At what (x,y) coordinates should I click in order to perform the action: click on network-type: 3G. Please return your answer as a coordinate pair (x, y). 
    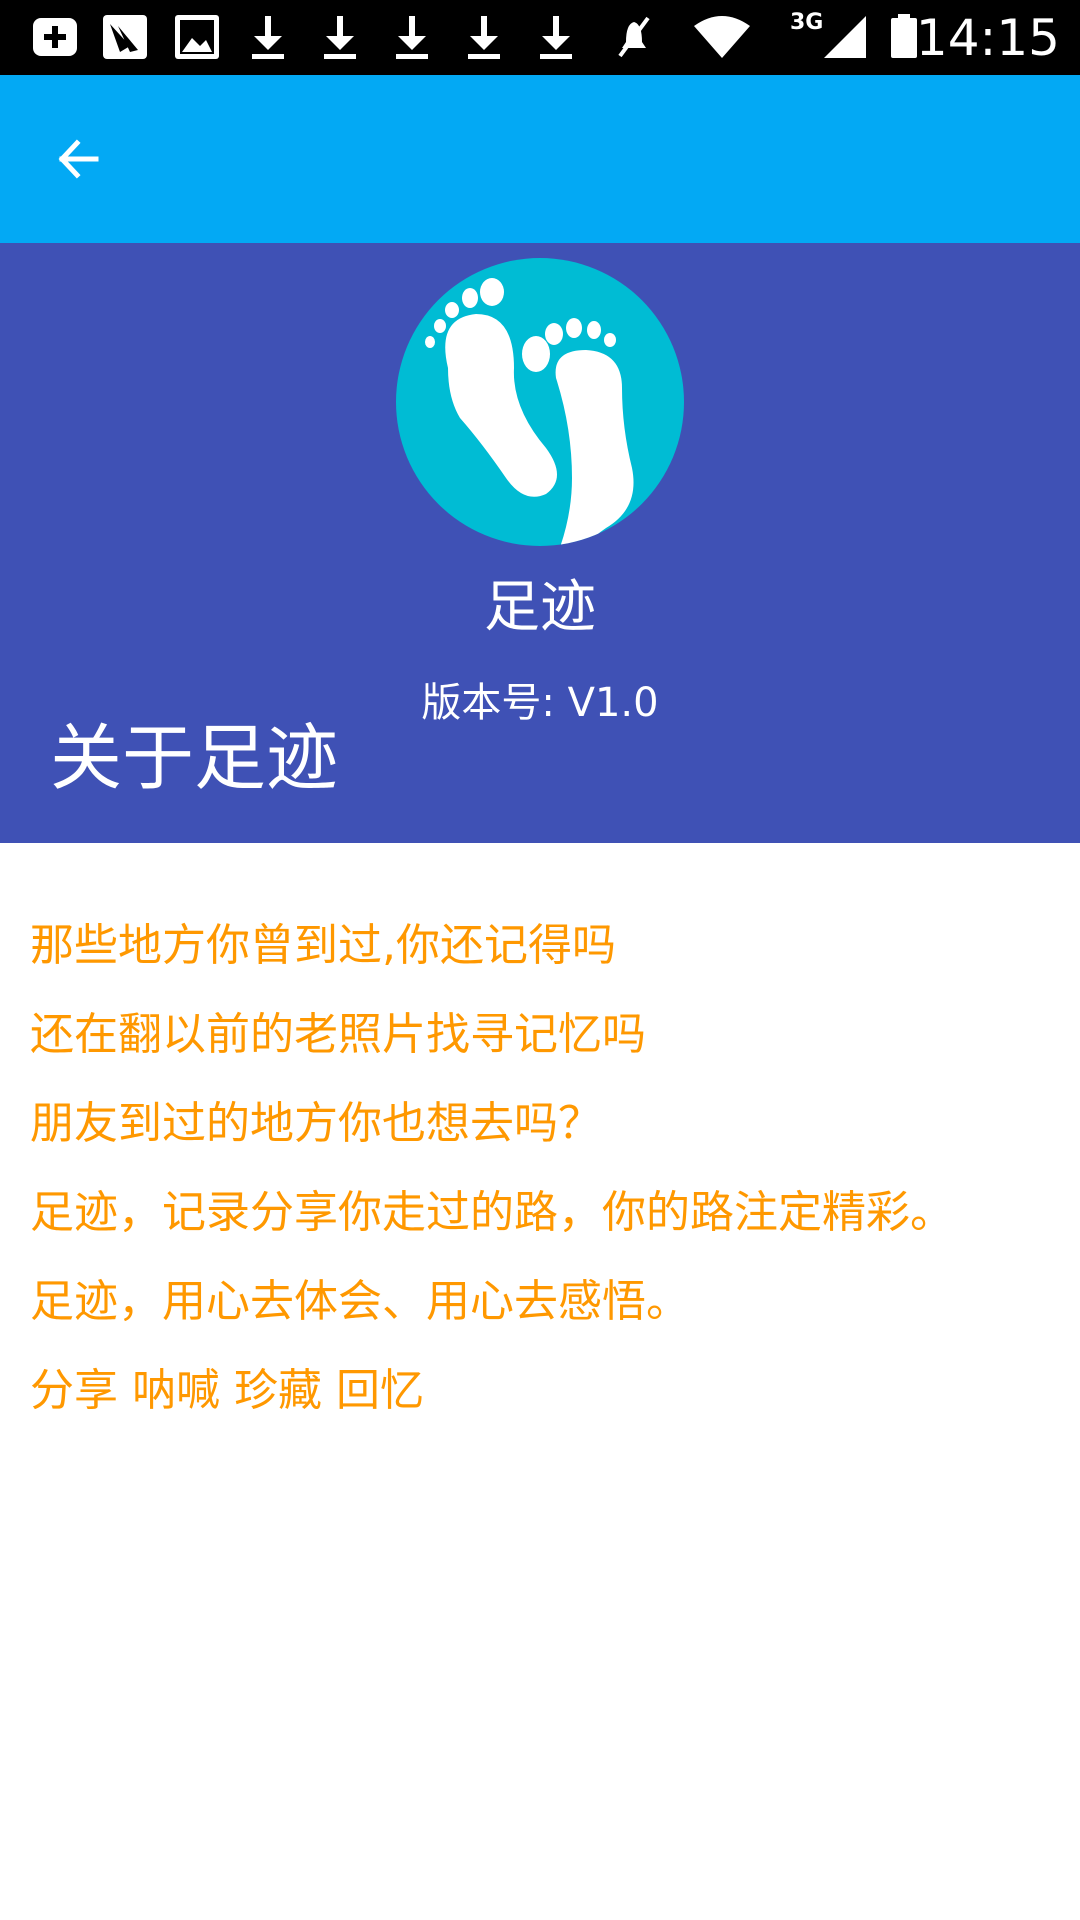
    Looking at the image, I should click on (807, 22).